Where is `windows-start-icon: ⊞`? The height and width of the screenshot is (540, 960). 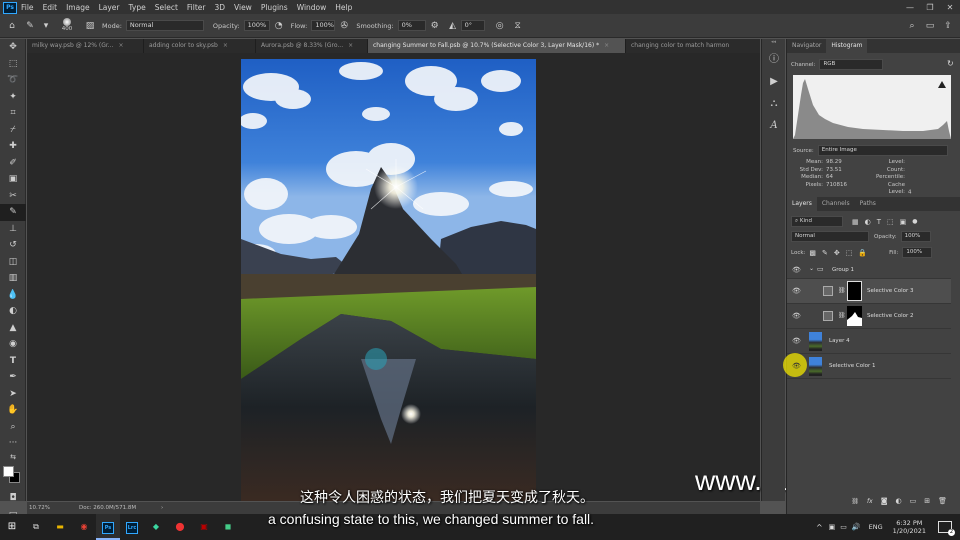
windows-start-icon: ⊞ is located at coordinates (12, 527).